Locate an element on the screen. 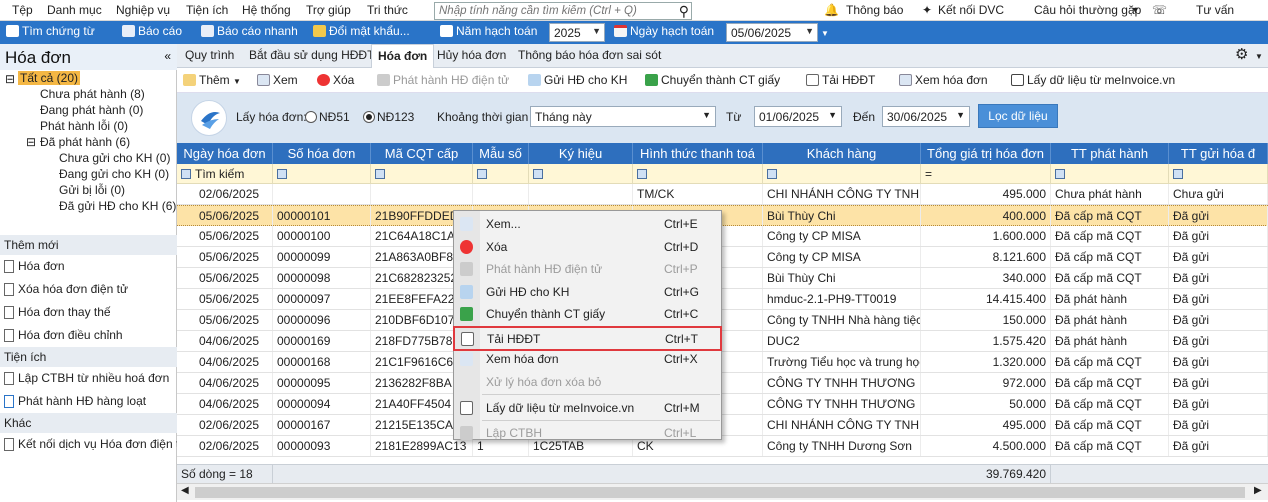 The width and height of the screenshot is (1268, 502). adjust-invoice-link: Hóa đơn điều chỉnh is located at coordinates (63, 335).